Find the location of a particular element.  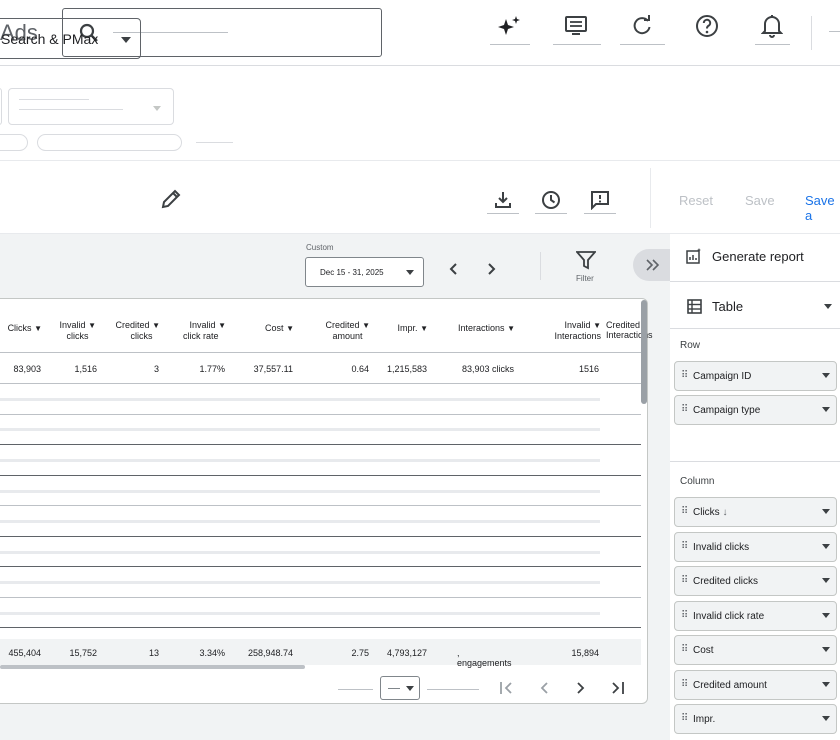

filter-icon is located at coordinates (586, 260).